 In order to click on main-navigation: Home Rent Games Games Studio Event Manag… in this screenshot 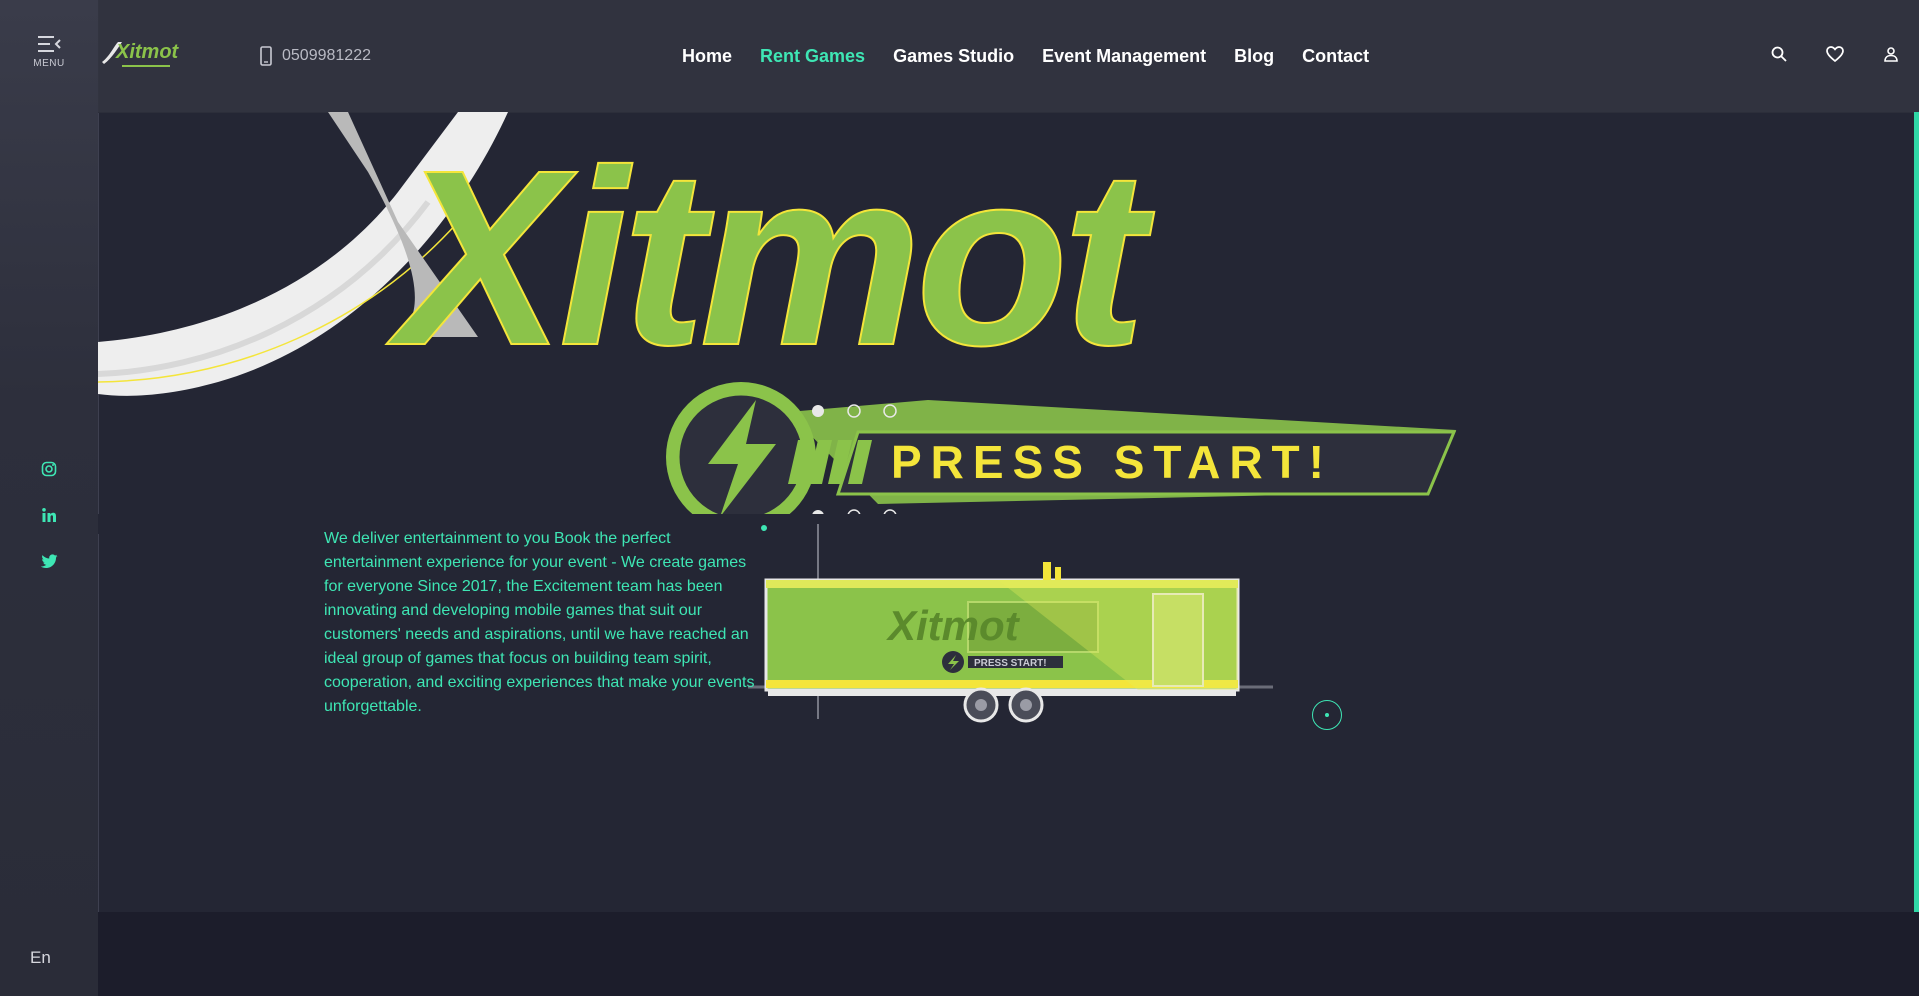, I will do `click(1025, 56)`.